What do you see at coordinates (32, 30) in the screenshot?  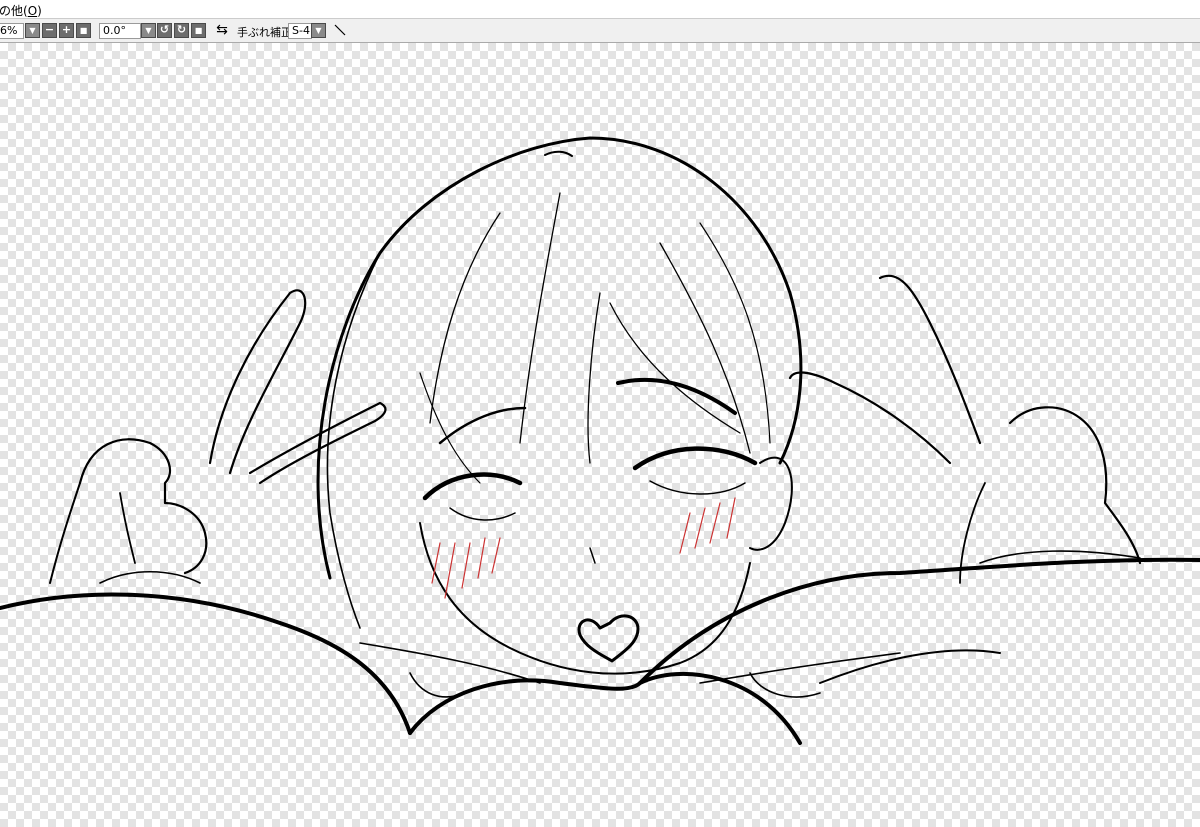 I see `zoom-dropdown-button: ▼` at bounding box center [32, 30].